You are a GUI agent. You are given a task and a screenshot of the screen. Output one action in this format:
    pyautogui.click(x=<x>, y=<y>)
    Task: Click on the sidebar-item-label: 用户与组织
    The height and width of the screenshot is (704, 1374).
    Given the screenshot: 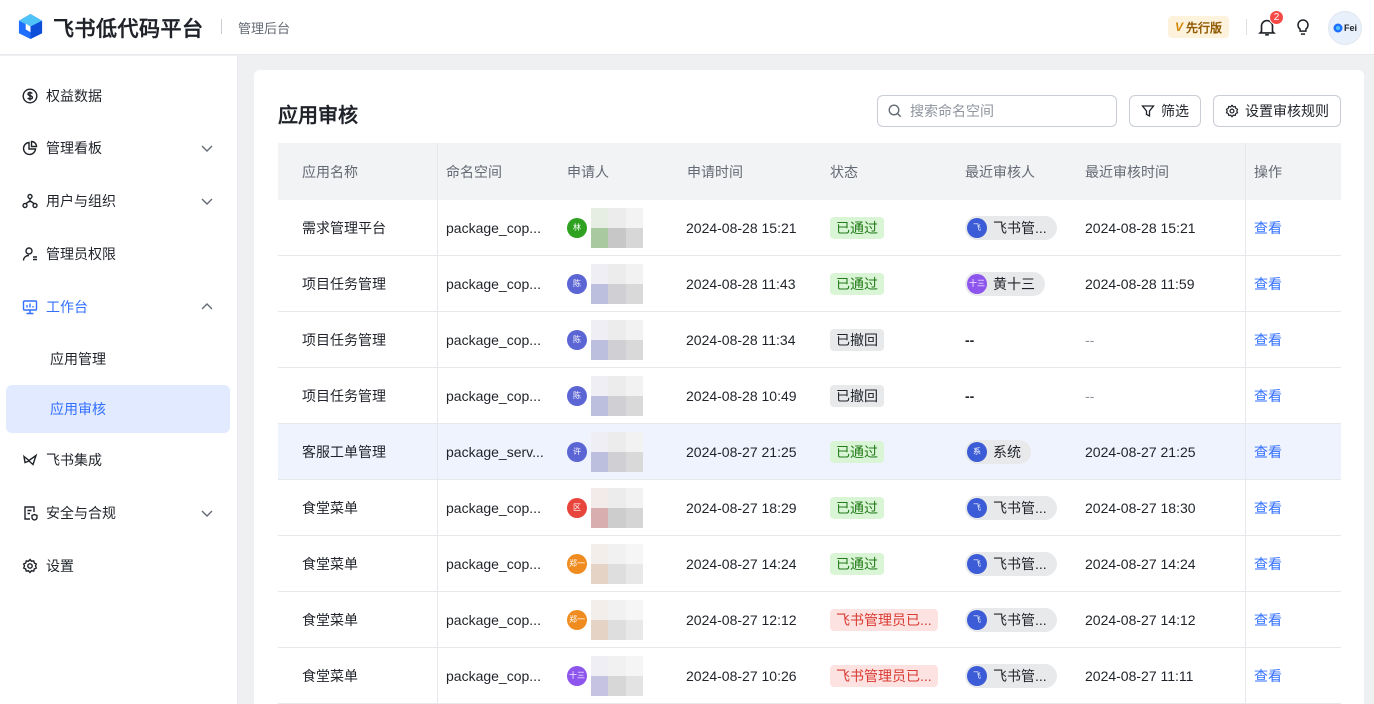 What is the action you would take?
    pyautogui.click(x=81, y=201)
    